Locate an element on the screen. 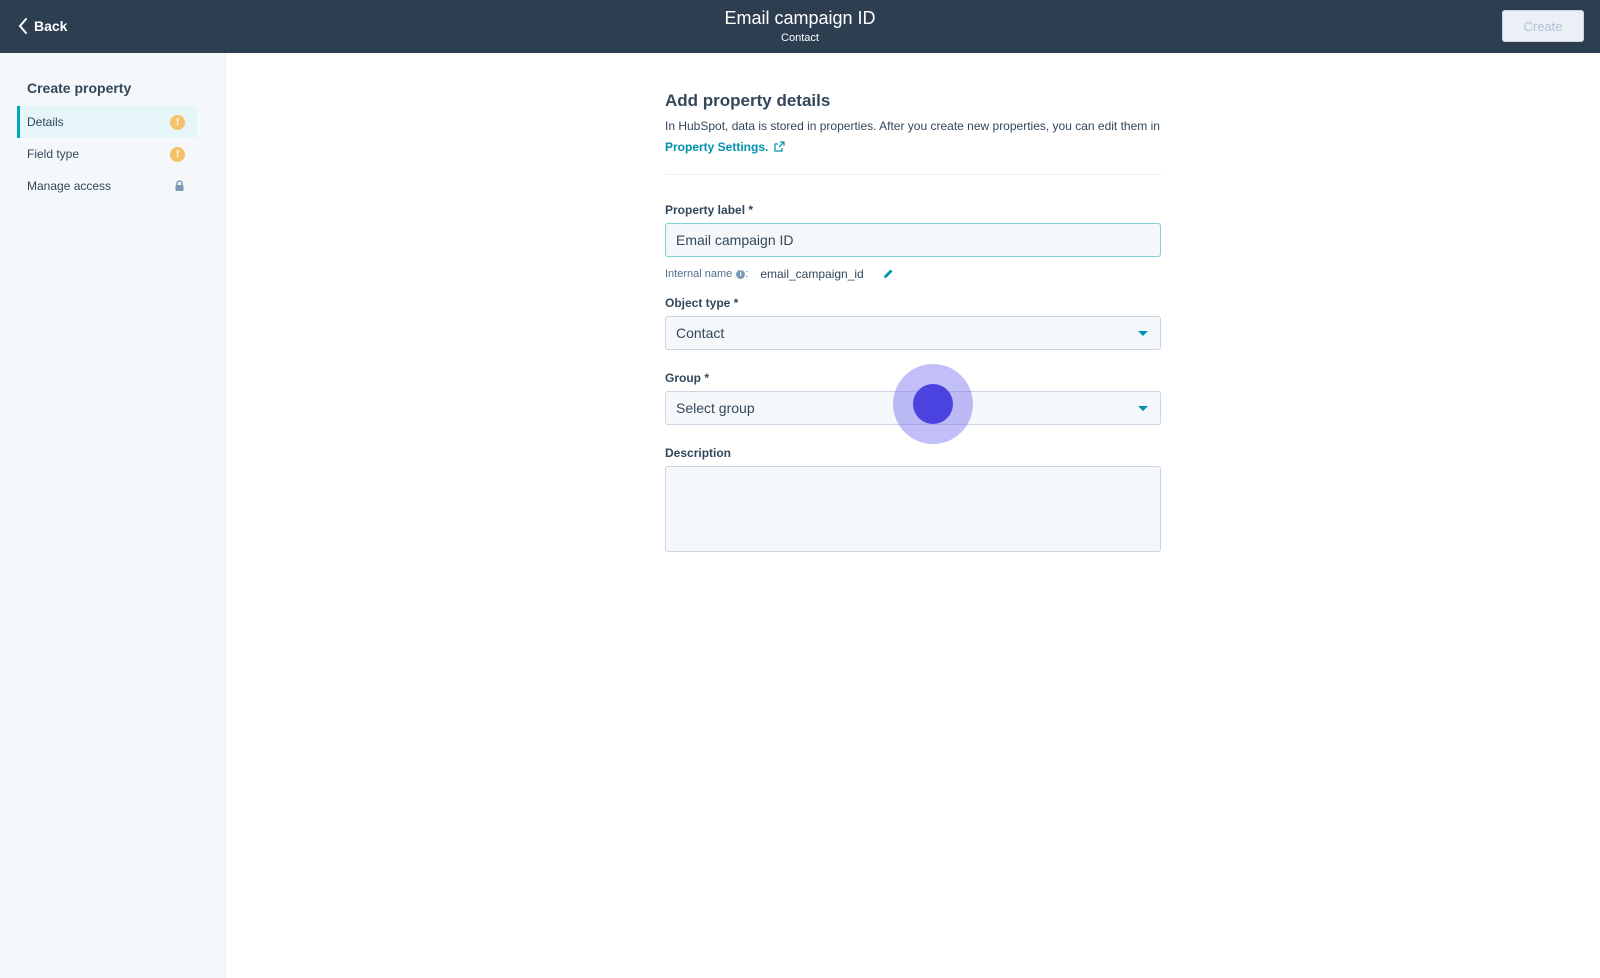 The width and height of the screenshot is (1600, 978). object-type-label: Object type * is located at coordinates (702, 303).